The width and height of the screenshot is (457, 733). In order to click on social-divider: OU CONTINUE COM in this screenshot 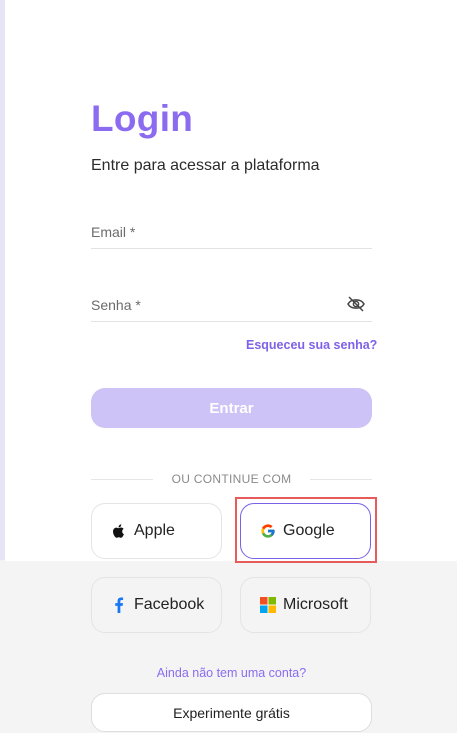, I will do `click(231, 479)`.